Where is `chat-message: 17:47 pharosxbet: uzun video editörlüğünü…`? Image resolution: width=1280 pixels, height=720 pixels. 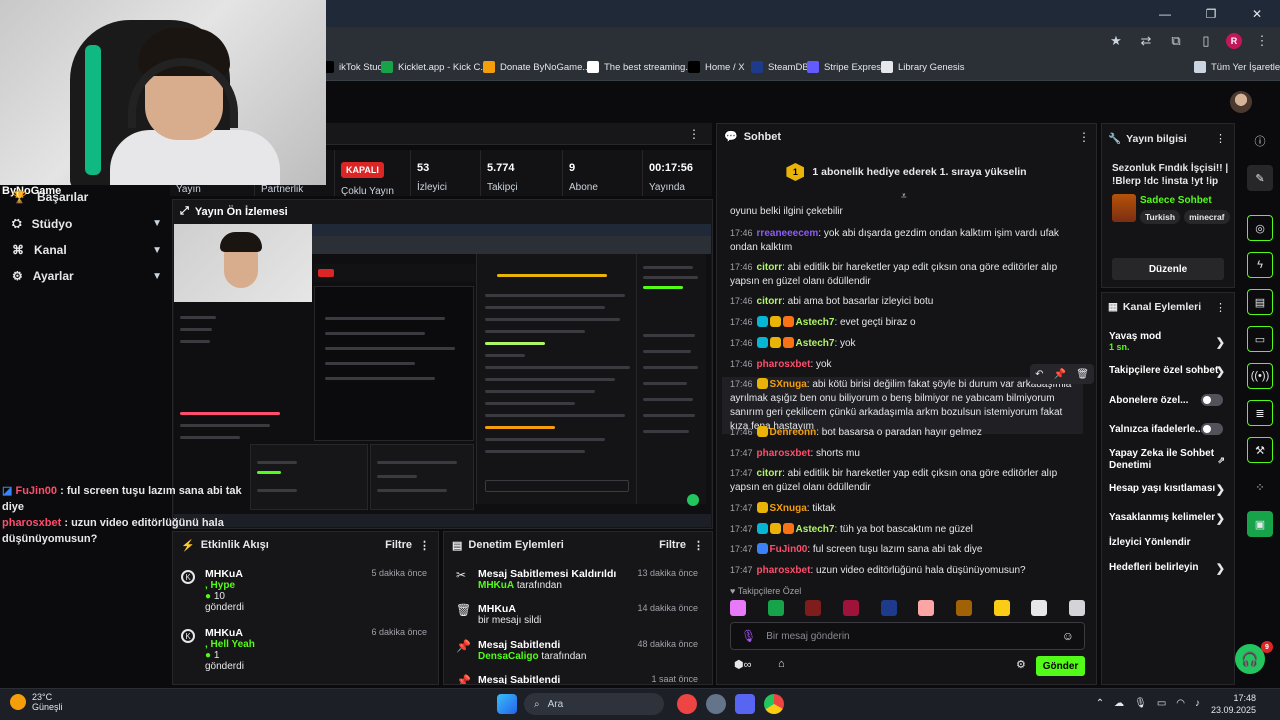
chat-message: 17:47 pharosxbet: uzun video editörlüğünü… is located at coordinates (902, 570).